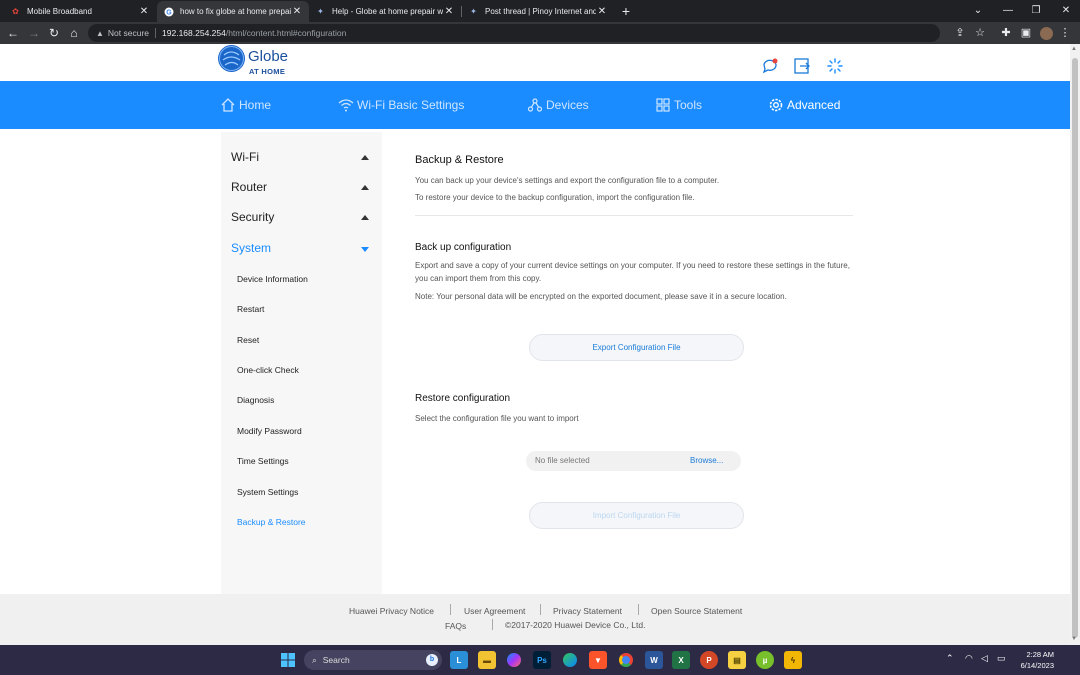  Describe the element at coordinates (681, 660) in the screenshot. I see `excel-icon: X` at that location.